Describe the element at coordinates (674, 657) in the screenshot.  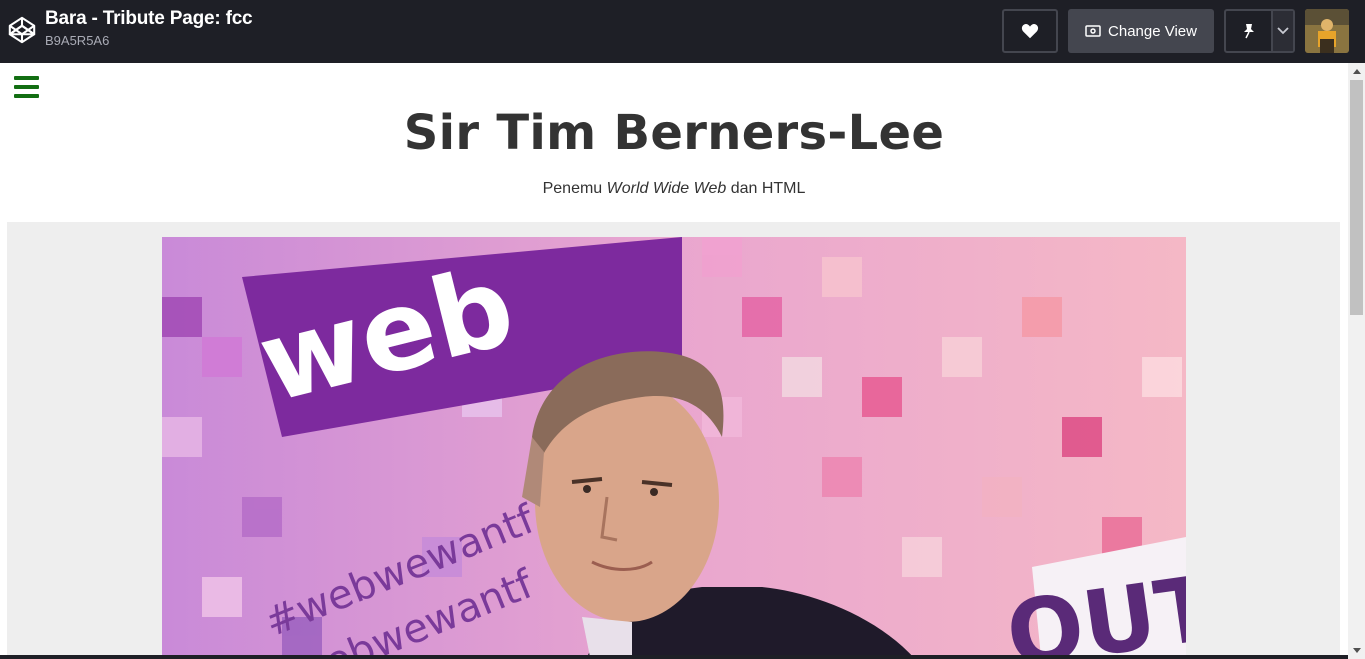
I see `bottom-edge` at that location.